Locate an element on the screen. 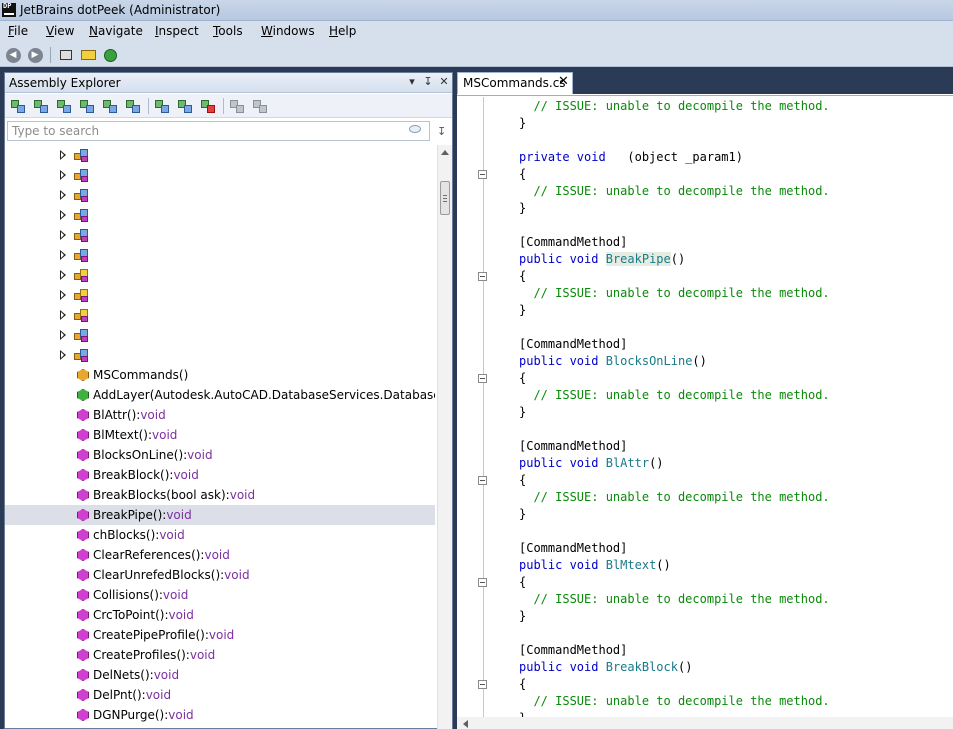 Image resolution: width=953 pixels, height=729 pixels. forward-button: ▶ is located at coordinates (35, 55).